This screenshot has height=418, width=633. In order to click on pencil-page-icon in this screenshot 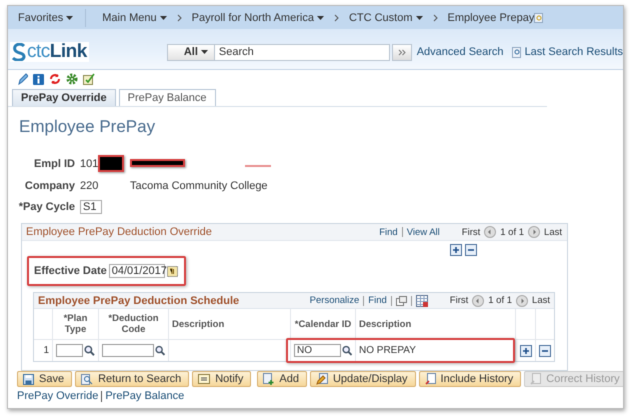, I will do `click(322, 379)`.